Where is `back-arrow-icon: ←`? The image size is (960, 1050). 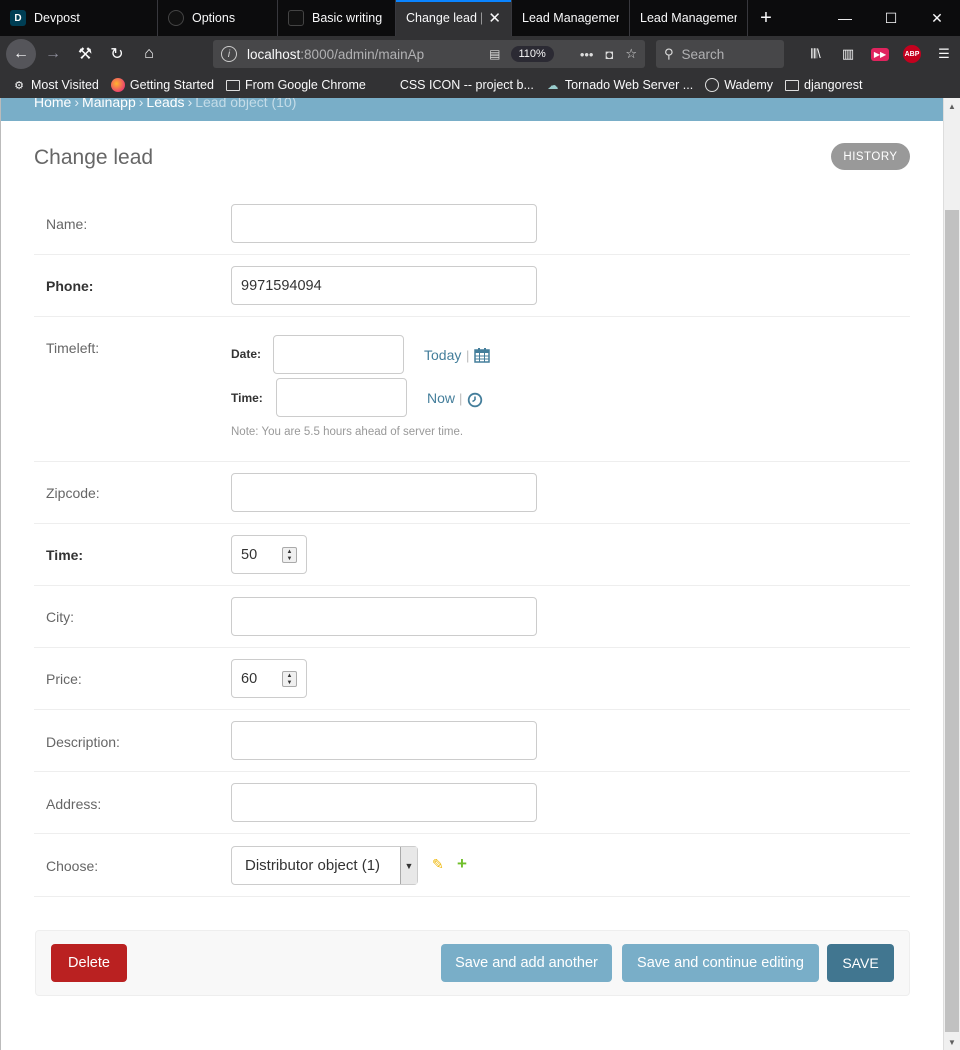 back-arrow-icon: ← is located at coordinates (21, 54).